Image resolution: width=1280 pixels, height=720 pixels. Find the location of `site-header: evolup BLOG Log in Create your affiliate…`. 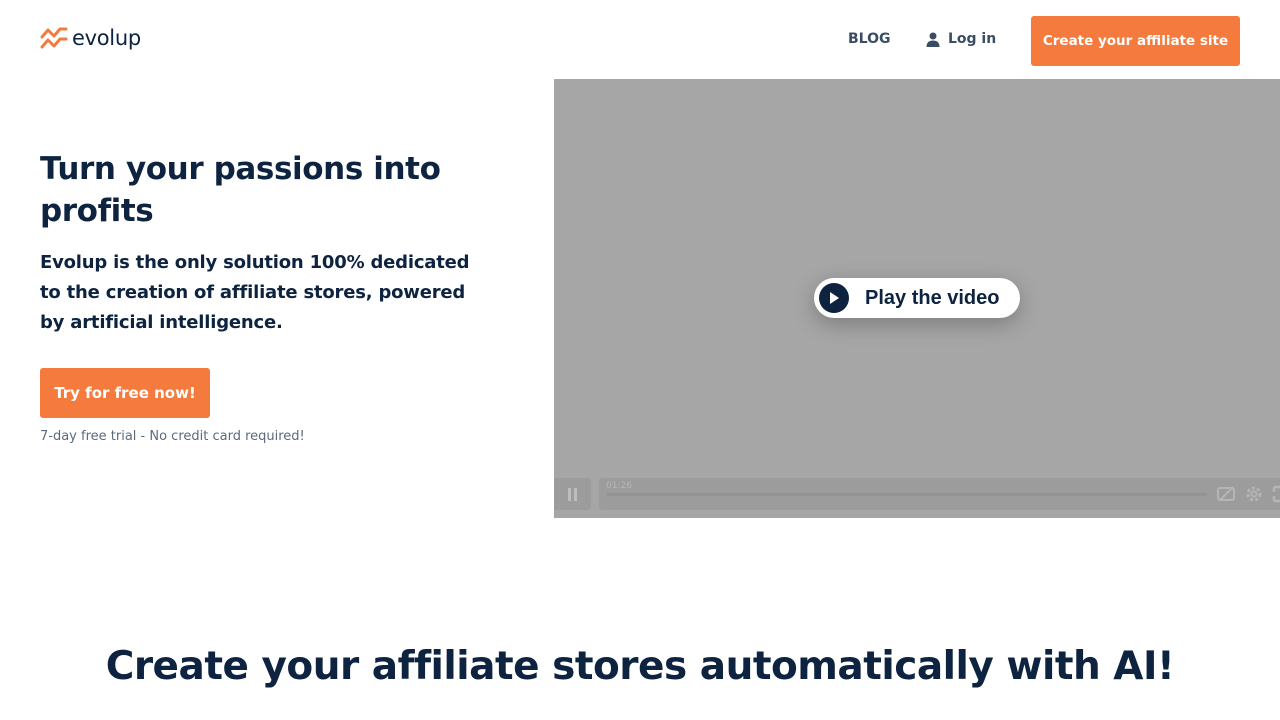

site-header: evolup BLOG Log in Create your affiliate… is located at coordinates (640, 40).